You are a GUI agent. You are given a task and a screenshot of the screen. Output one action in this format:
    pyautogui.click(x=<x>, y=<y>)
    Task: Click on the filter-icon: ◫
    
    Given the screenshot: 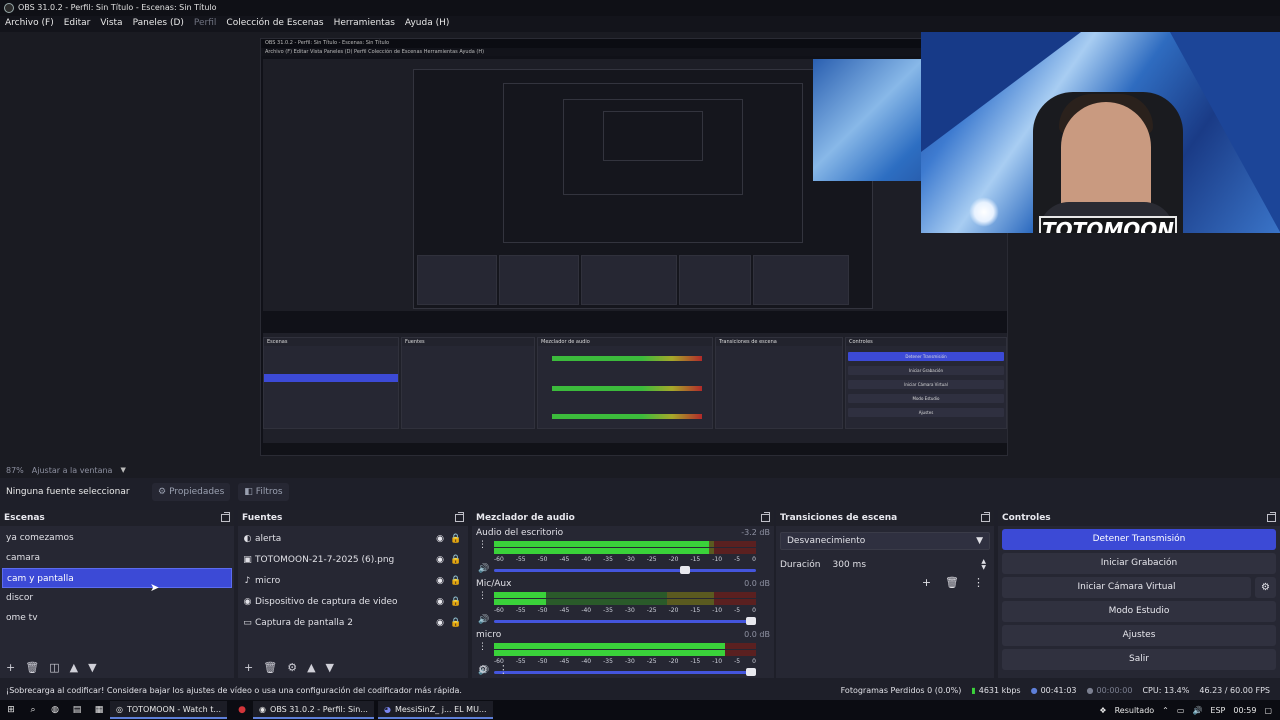 What is the action you would take?
    pyautogui.click(x=54, y=667)
    